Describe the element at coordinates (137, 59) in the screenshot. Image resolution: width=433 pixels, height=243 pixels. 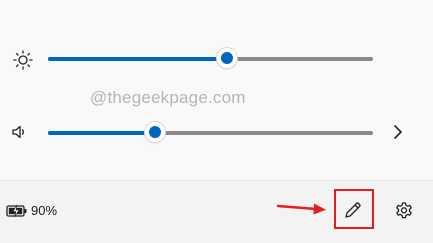
I see `brightness-track-fill` at that location.